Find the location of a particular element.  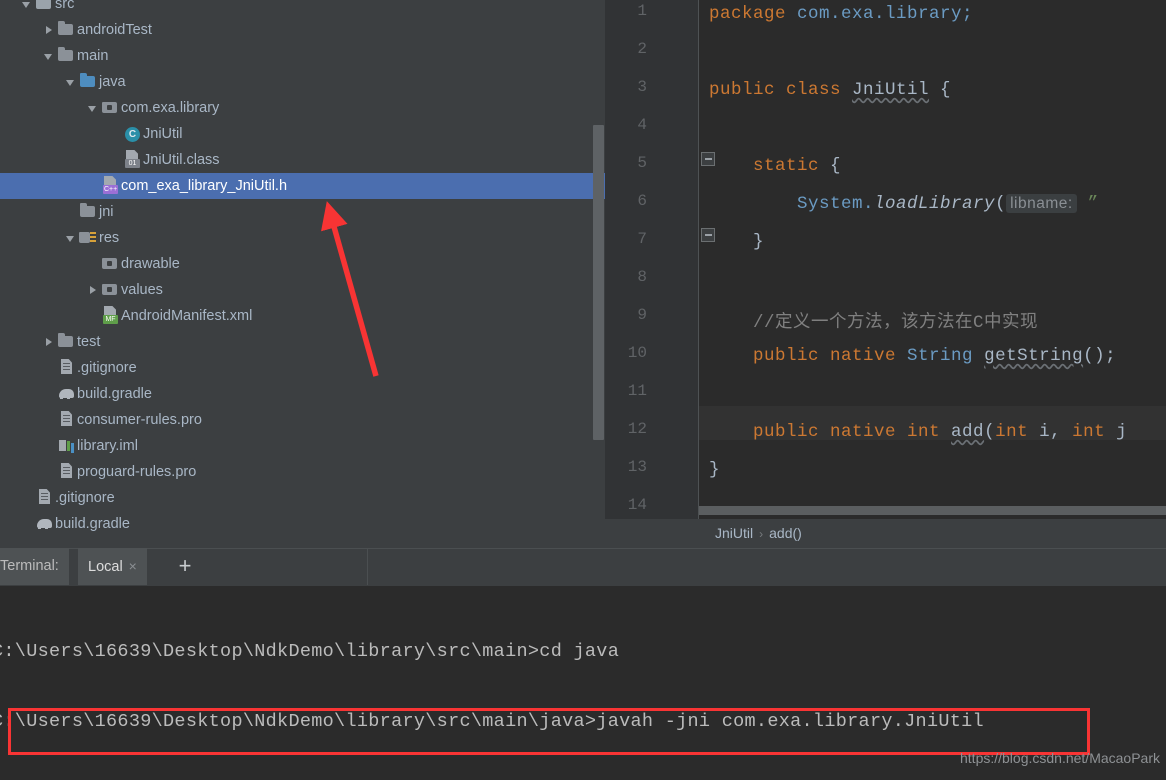

code-line: package com.exa.library; is located at coordinates (841, 14).